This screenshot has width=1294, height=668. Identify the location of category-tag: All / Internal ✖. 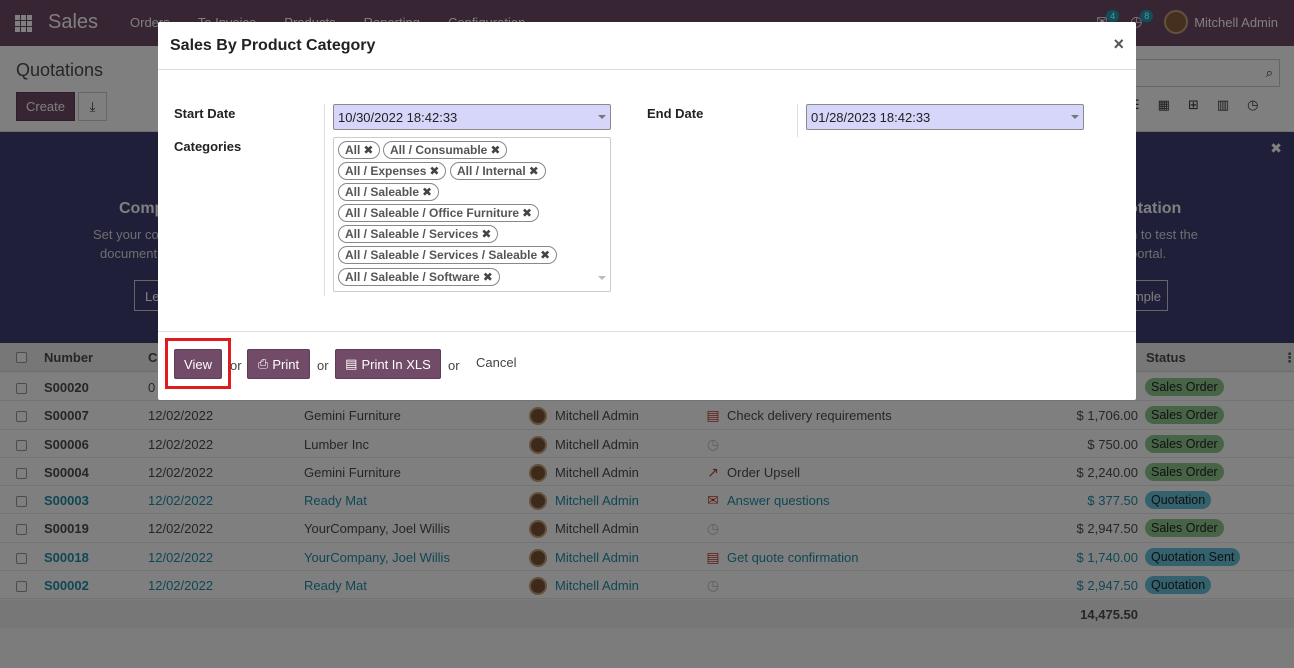
(498, 171).